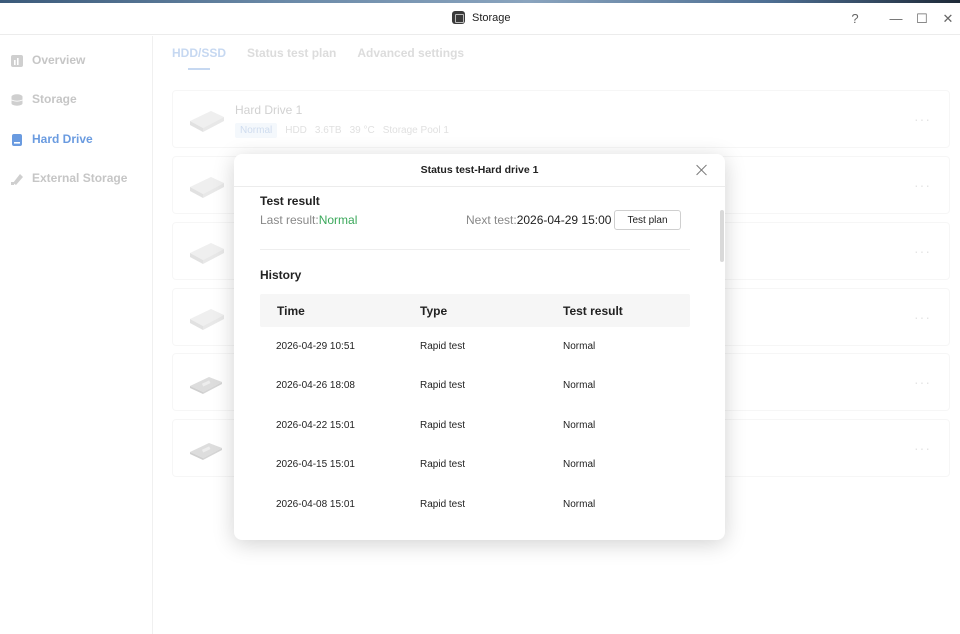 This screenshot has width=960, height=634. What do you see at coordinates (475, 504) in the screenshot?
I see `table-row: 2026-04-08 15:01 Rapid test Normal` at bounding box center [475, 504].